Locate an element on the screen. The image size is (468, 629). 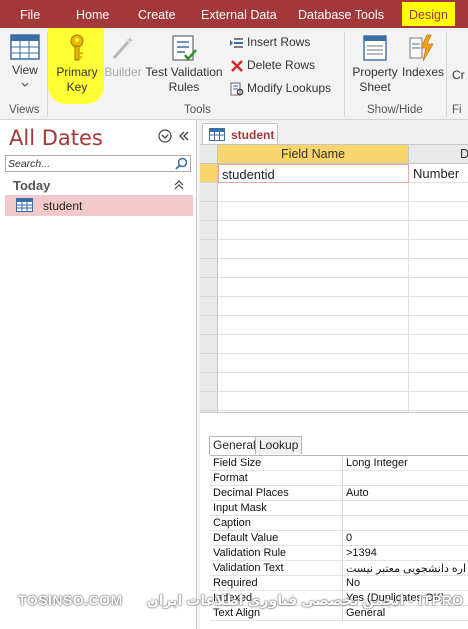
property-value: اره دانشجویی معتبر نیست is located at coordinates (406, 568).